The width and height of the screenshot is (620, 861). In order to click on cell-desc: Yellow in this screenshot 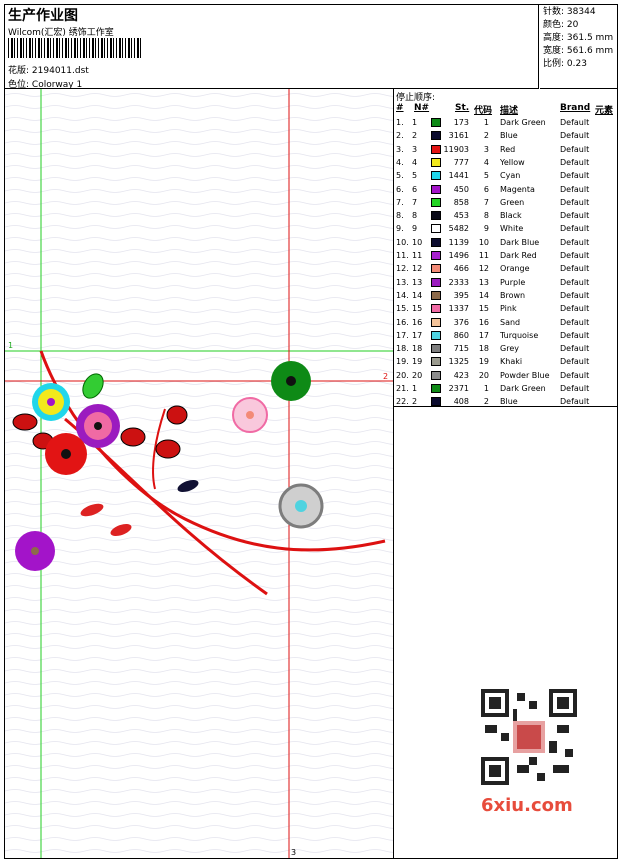, I will do `click(512, 162)`.